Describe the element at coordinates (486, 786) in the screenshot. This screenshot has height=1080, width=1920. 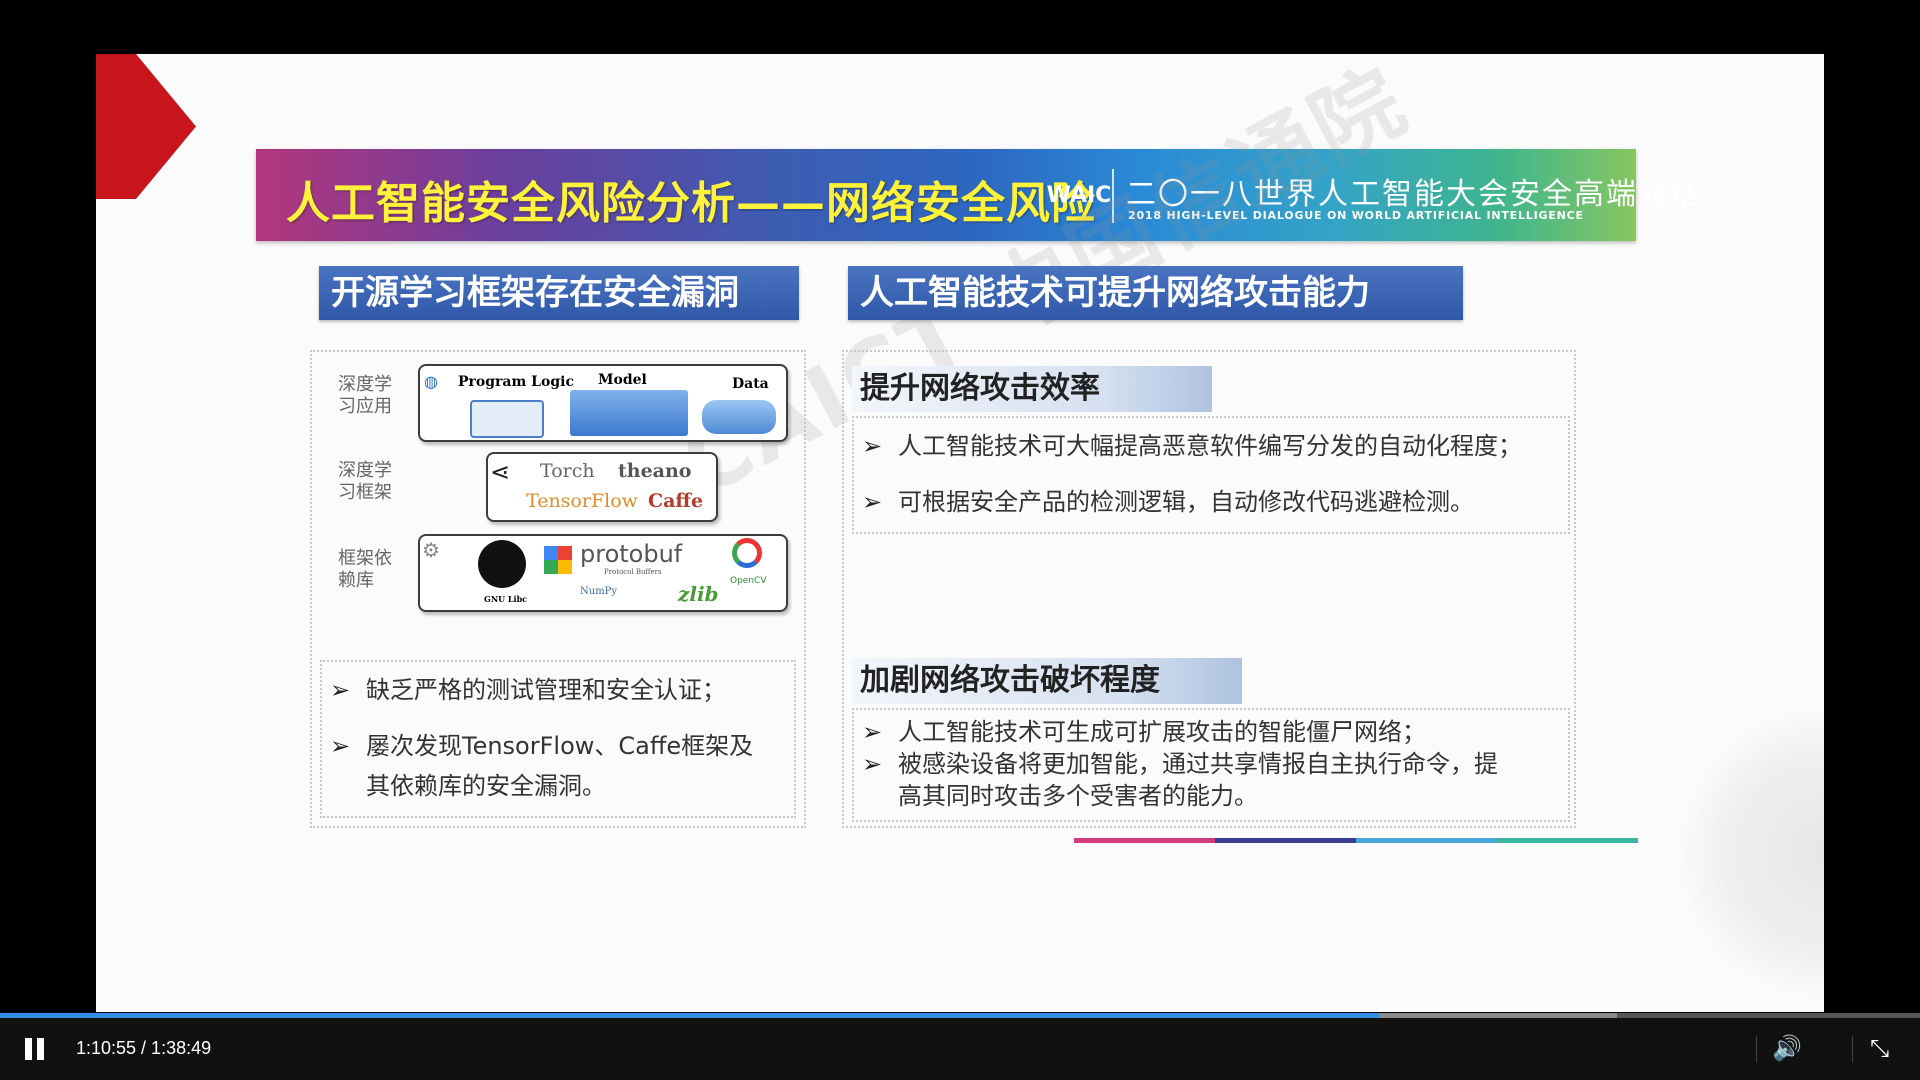
I see `left-bullet-2-cont: 其依赖库的安全漏洞。` at that location.